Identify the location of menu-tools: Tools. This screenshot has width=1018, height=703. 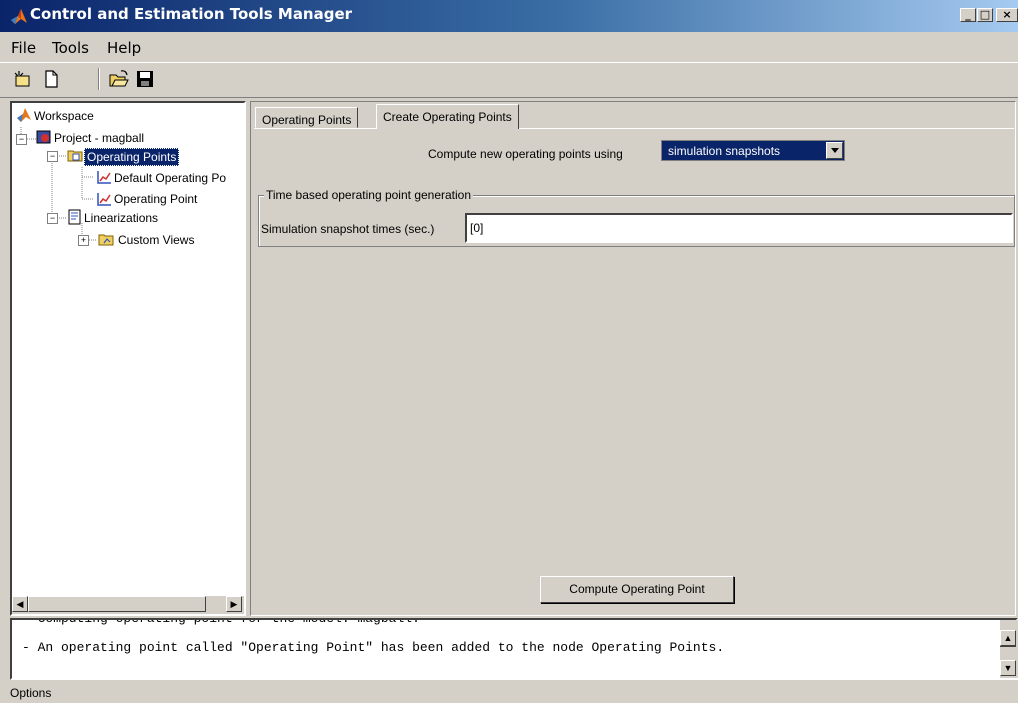
(70, 48).